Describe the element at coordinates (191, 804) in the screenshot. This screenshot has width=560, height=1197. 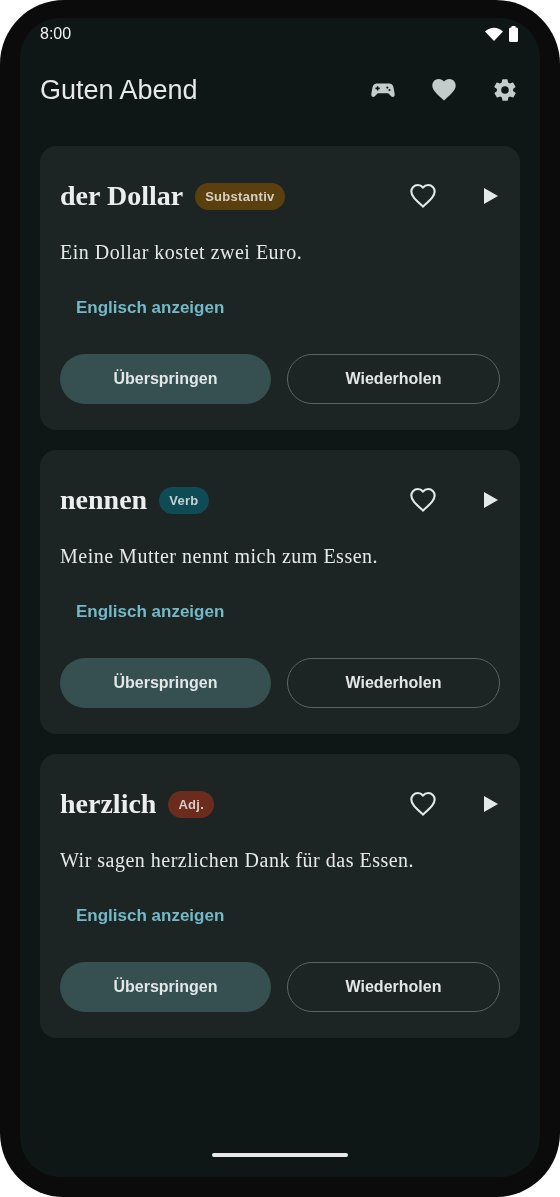
I see `word-type-tag: Adj.` at that location.